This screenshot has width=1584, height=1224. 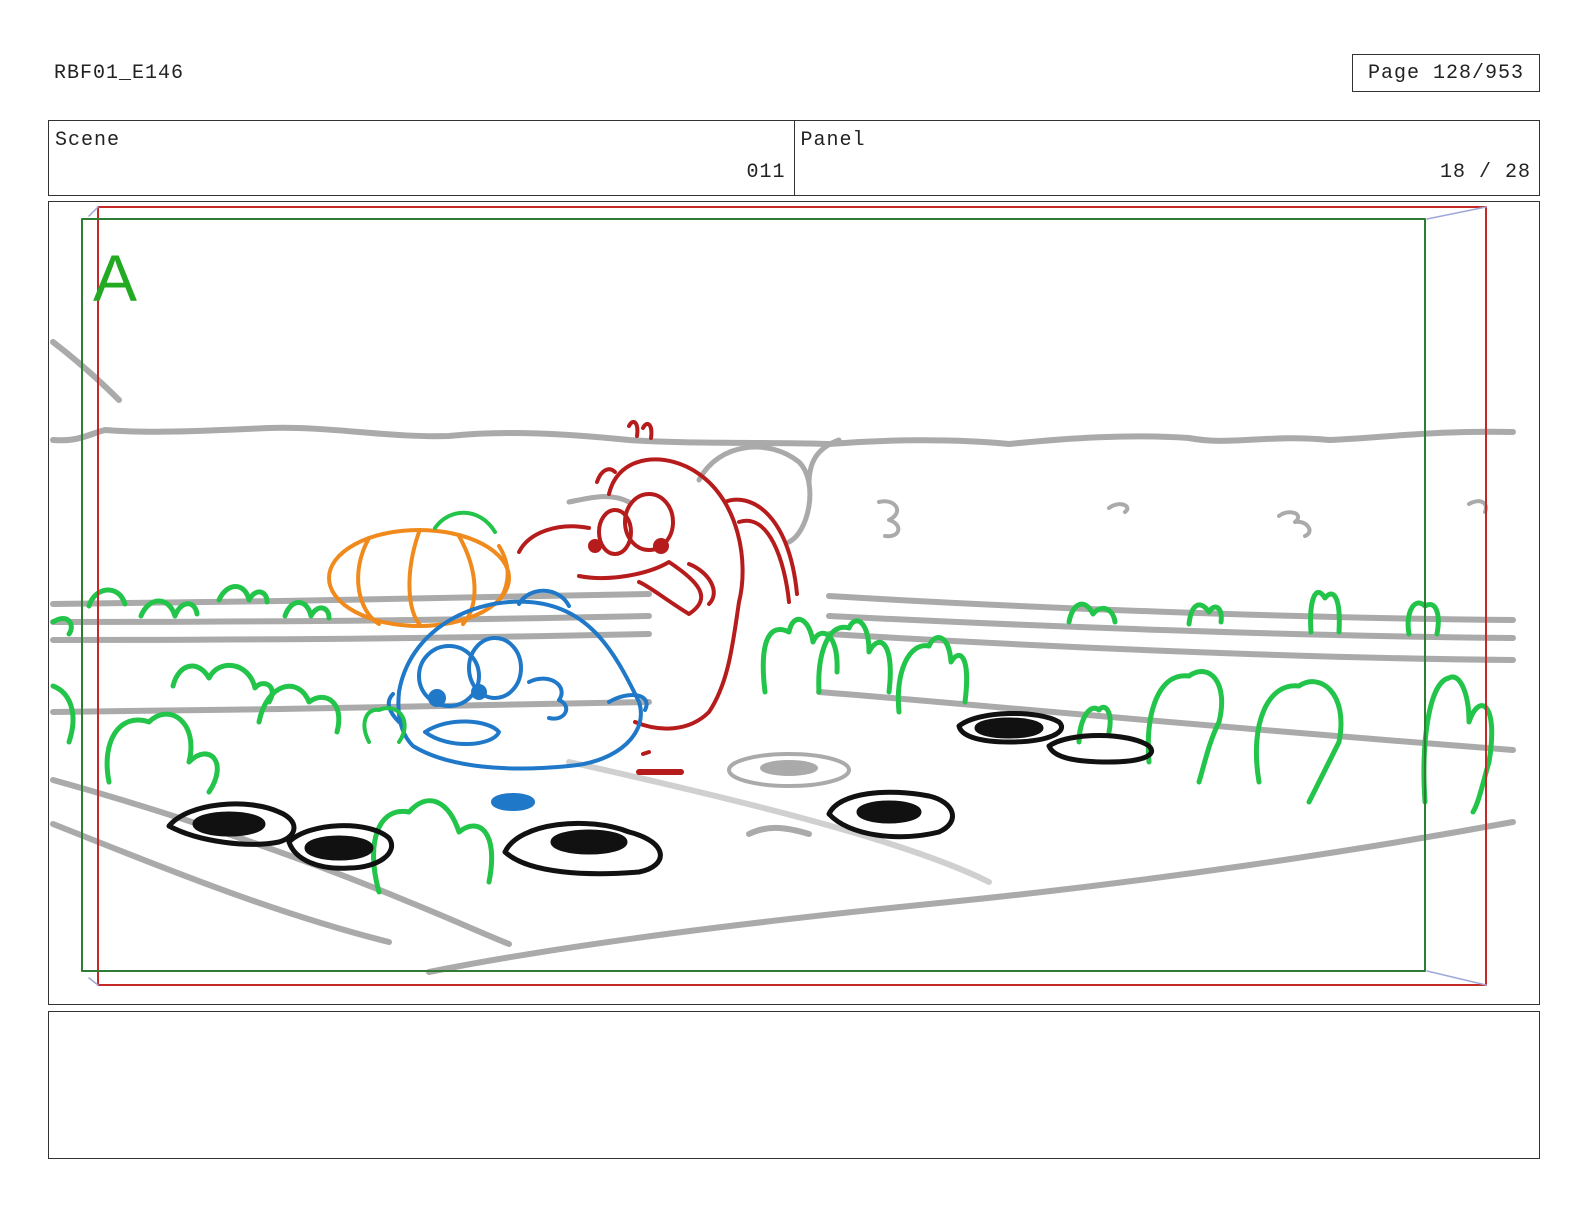 What do you see at coordinates (119, 73) in the screenshot?
I see `document-id: RBF01_E146` at bounding box center [119, 73].